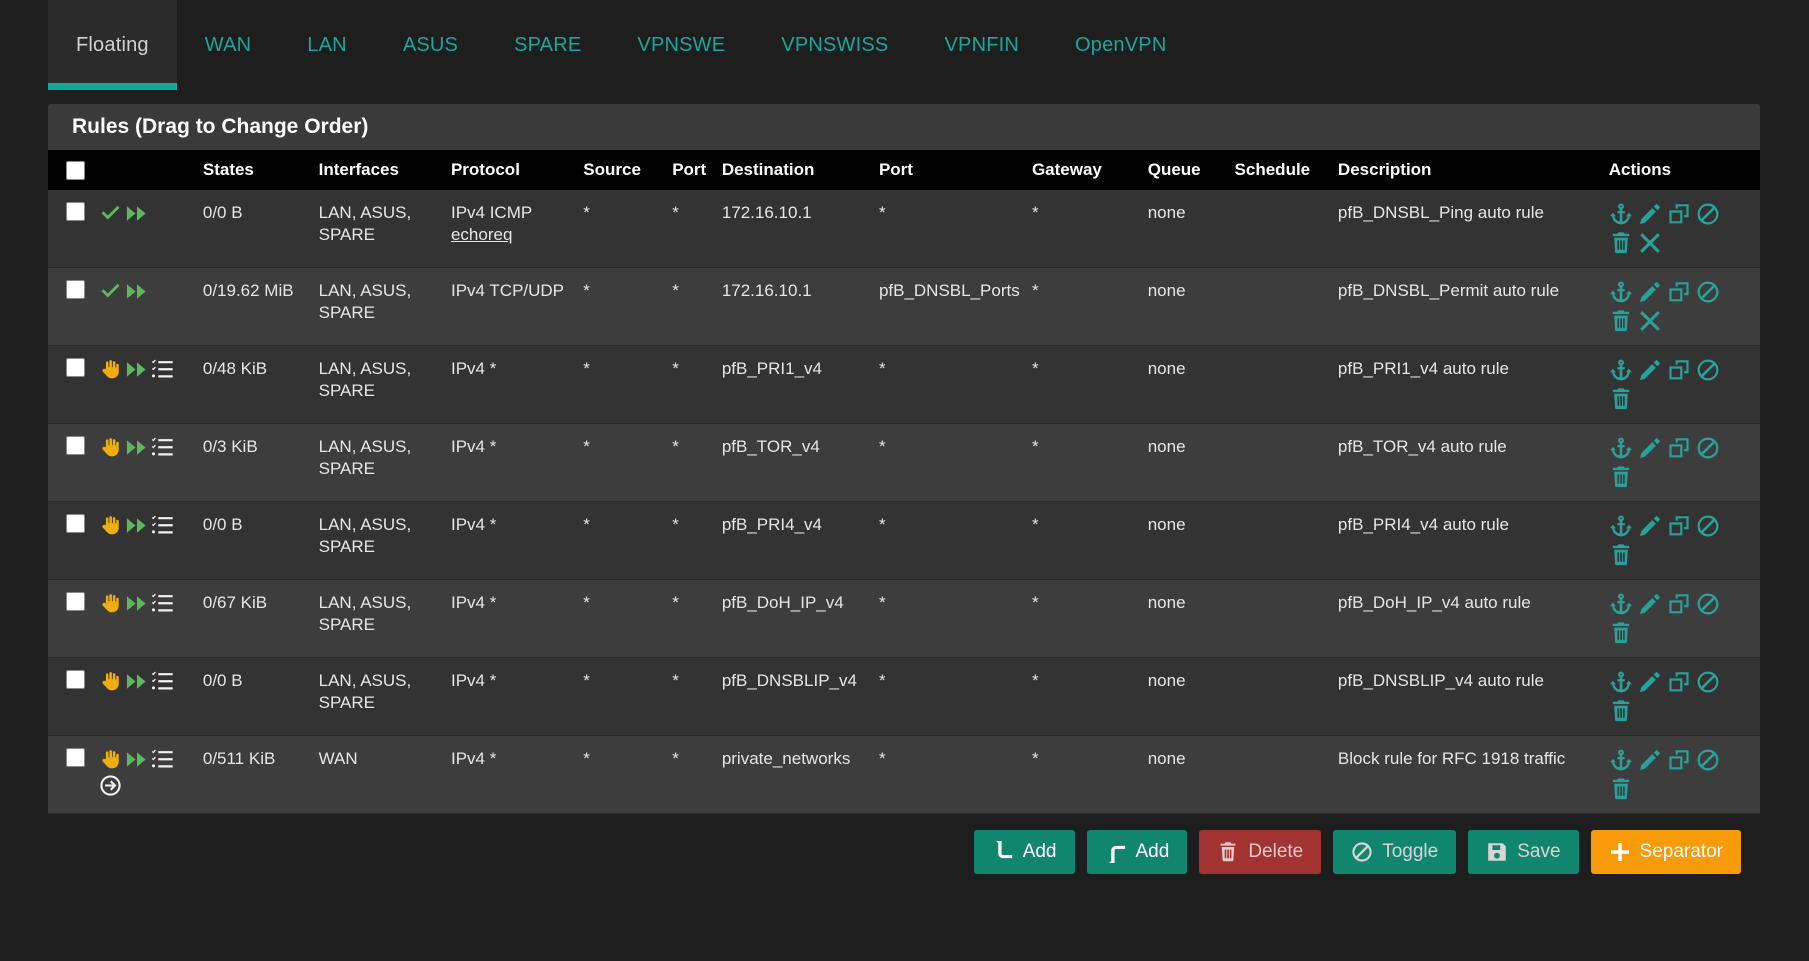 Image resolution: width=1809 pixels, height=961 pixels. I want to click on header-destination: Destination, so click(794, 170).